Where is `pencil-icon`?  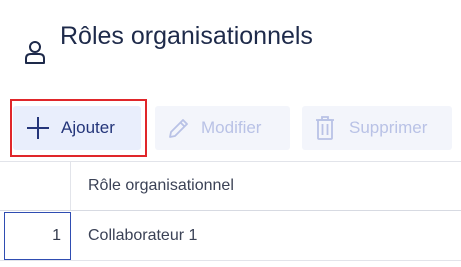 pencil-icon is located at coordinates (178, 128).